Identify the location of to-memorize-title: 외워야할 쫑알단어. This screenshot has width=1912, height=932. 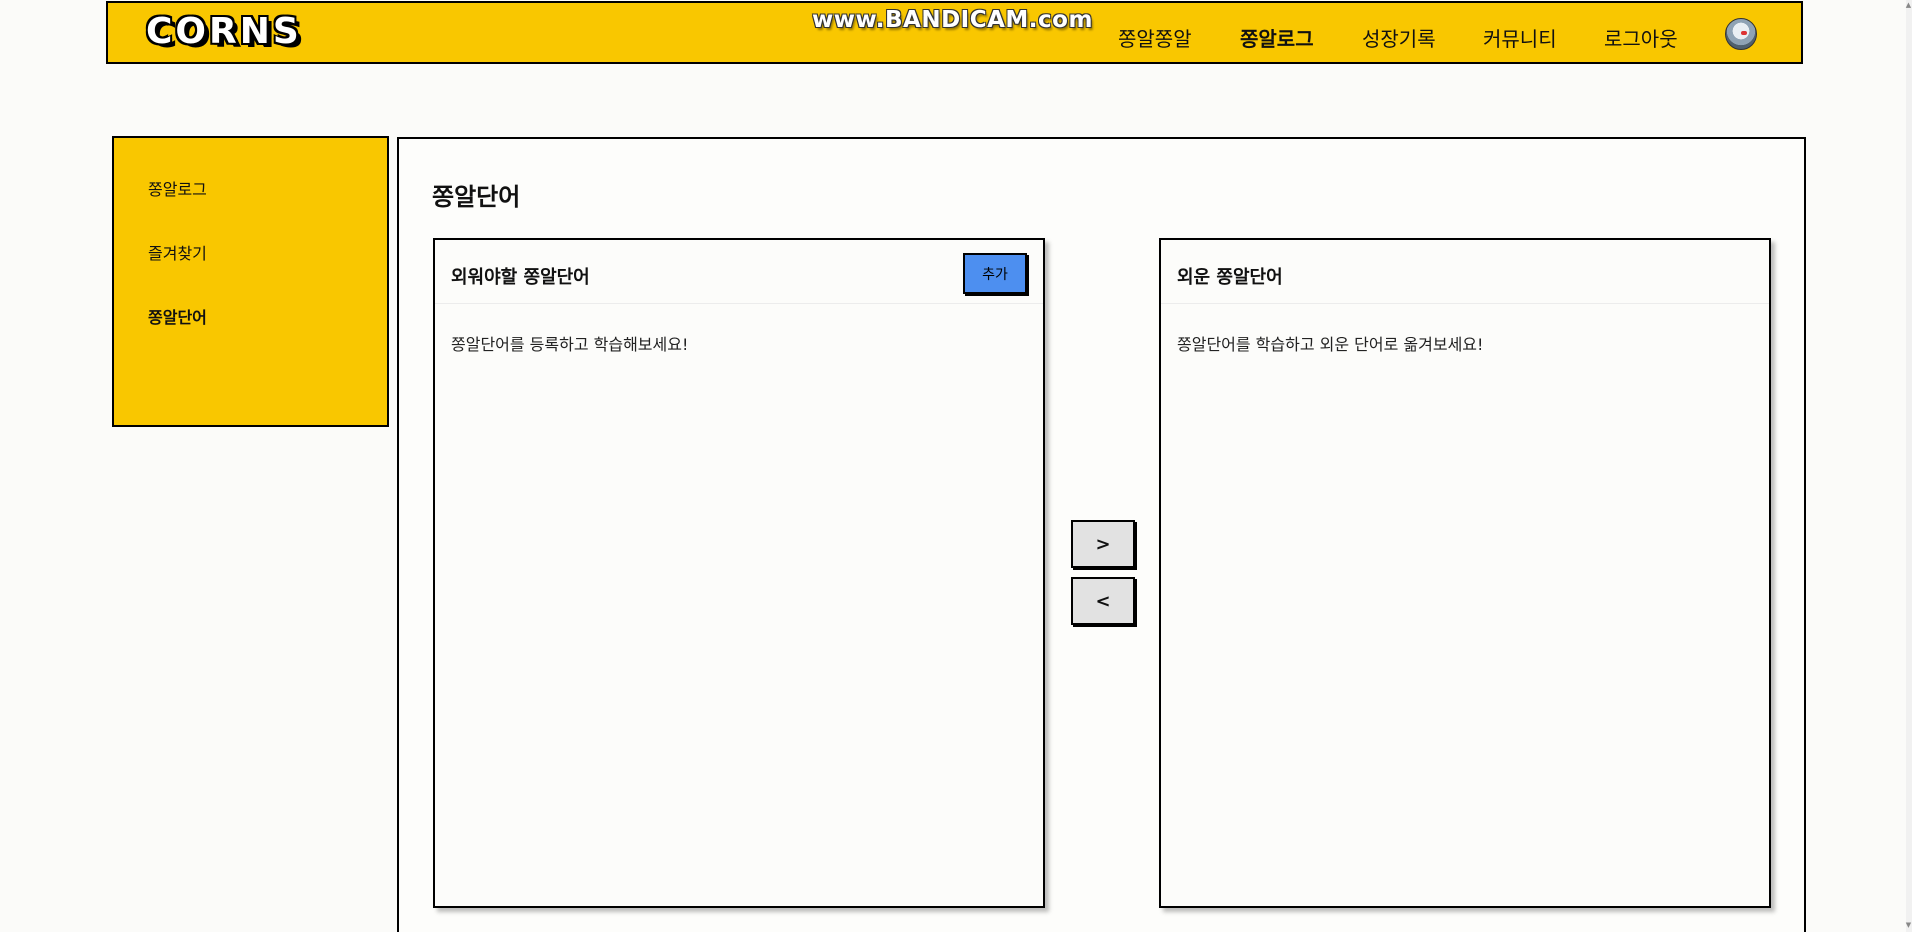
(520, 277).